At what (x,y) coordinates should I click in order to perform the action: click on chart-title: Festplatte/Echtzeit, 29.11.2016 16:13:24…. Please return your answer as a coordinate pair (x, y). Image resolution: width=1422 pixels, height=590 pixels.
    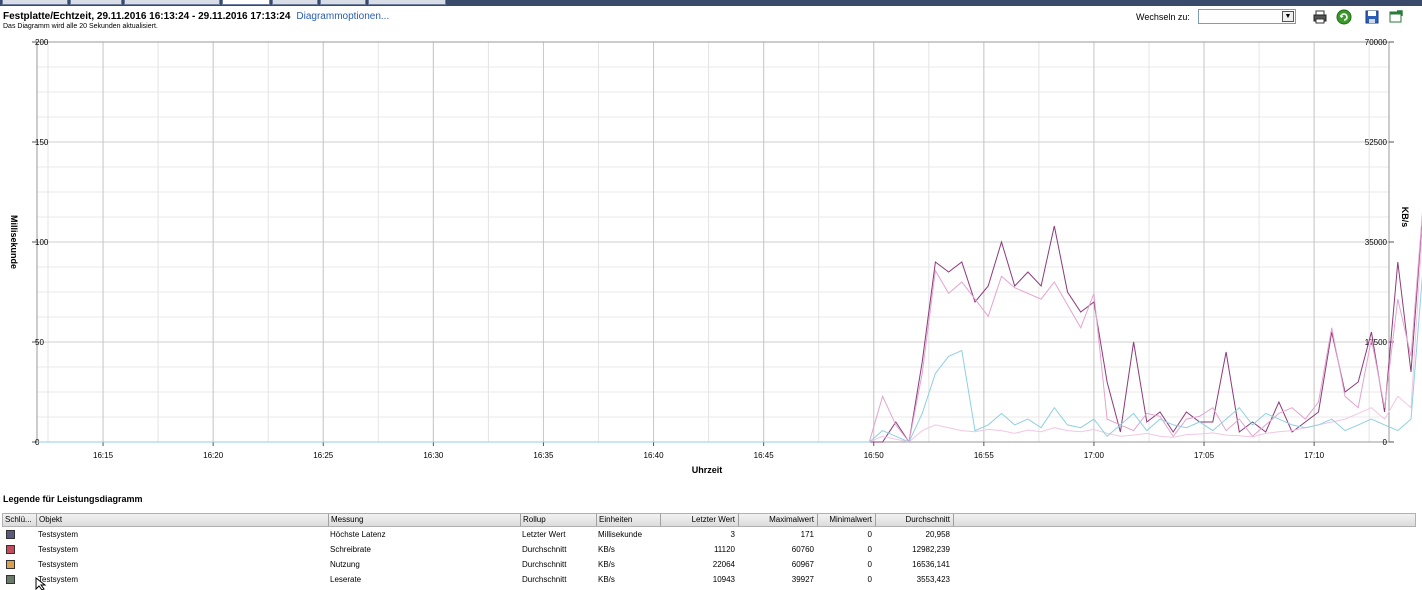
    Looking at the image, I should click on (147, 16).